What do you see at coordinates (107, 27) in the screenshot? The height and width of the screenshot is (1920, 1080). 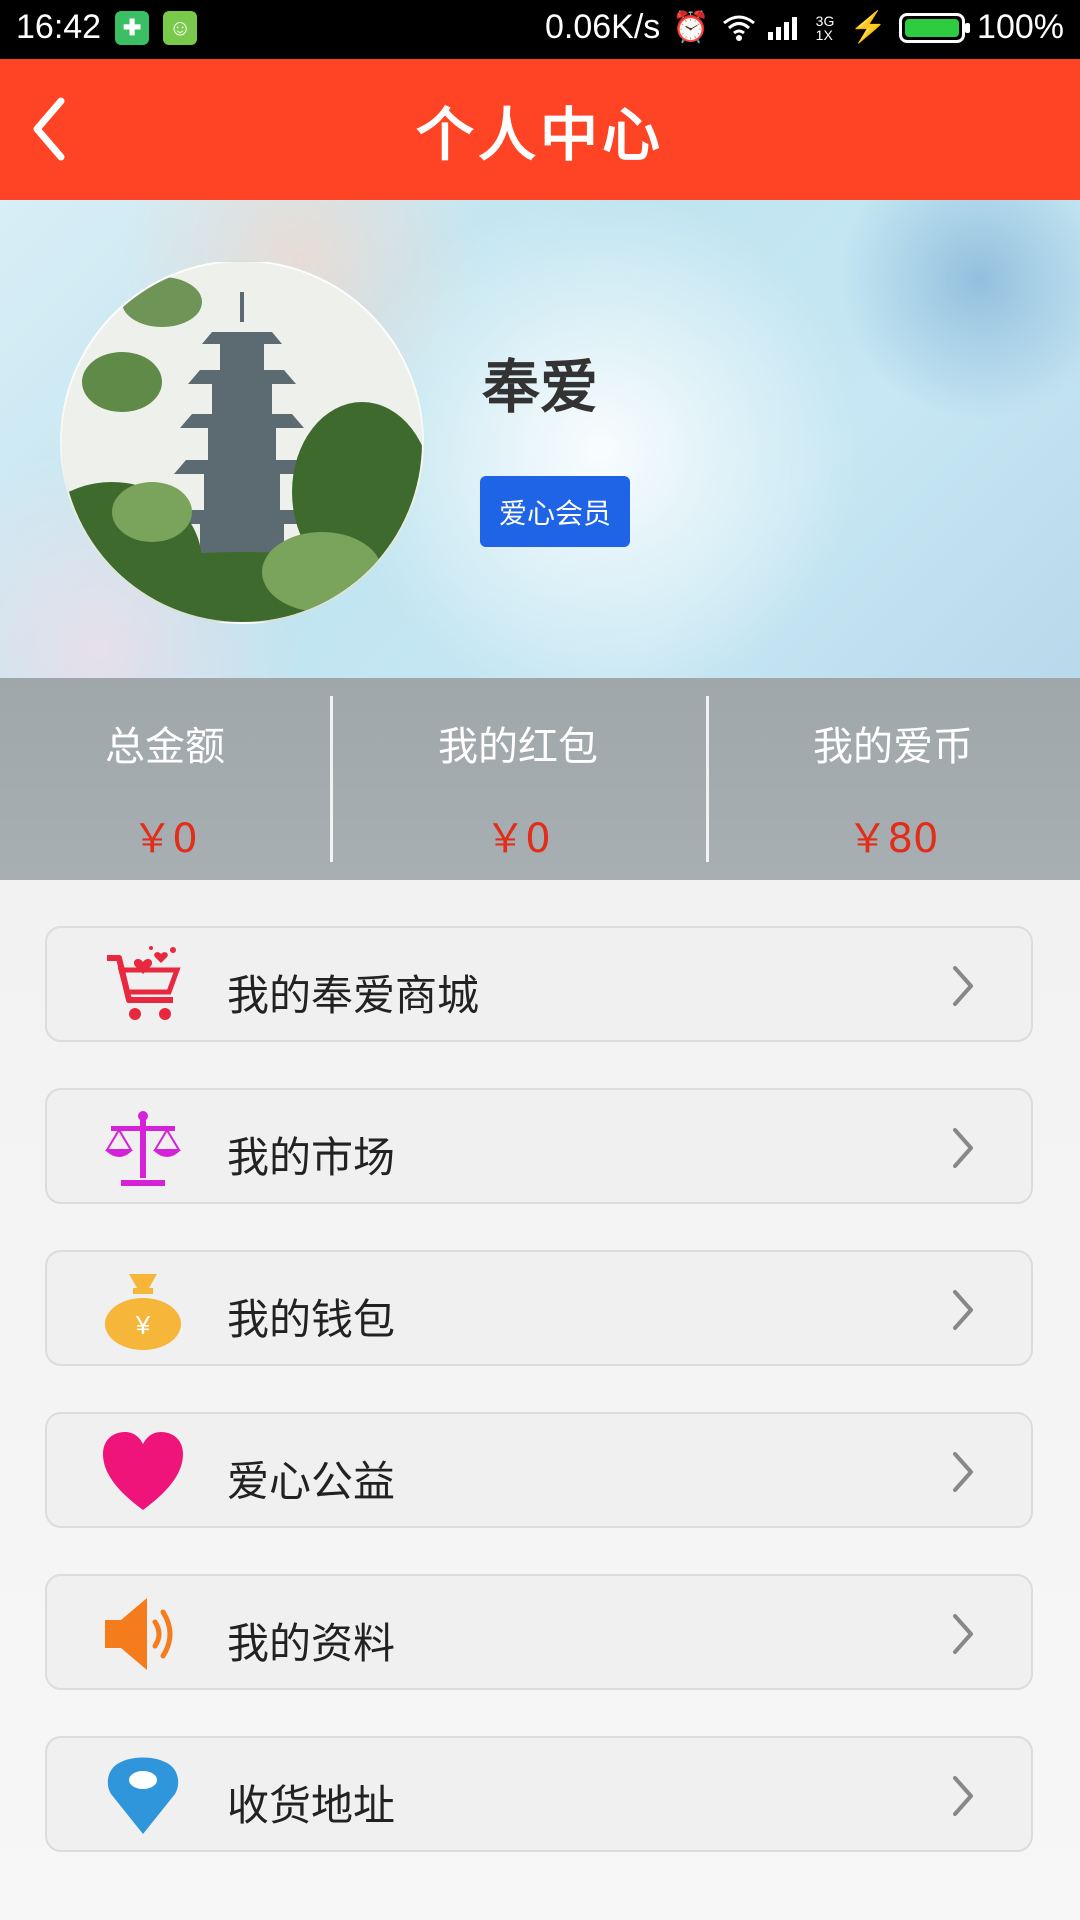 I see `status-left: 16:42 ✚ ☺` at bounding box center [107, 27].